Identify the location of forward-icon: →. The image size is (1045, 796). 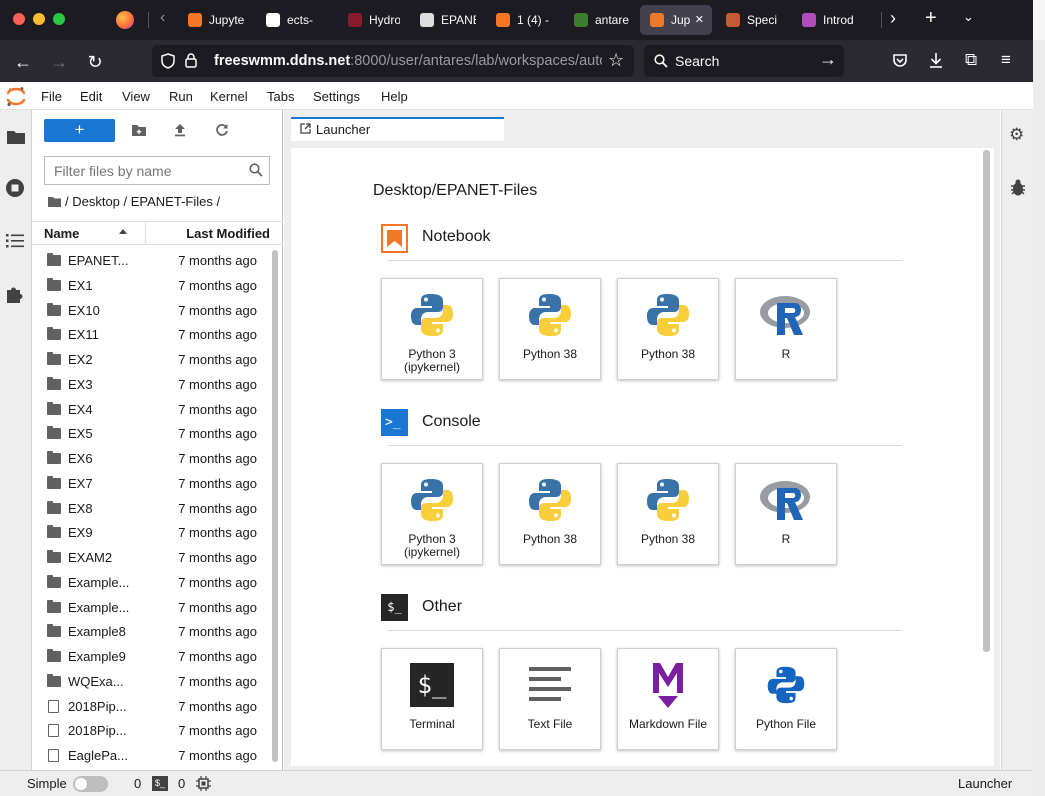
(59, 62).